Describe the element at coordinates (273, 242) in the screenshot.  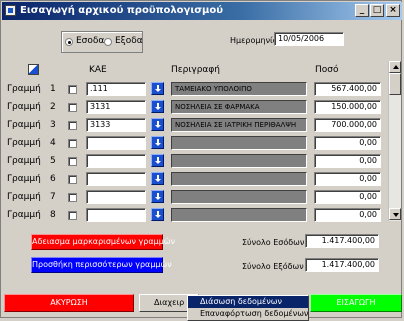
I see `income-total-label: Σύνολο Εσόδων` at that location.